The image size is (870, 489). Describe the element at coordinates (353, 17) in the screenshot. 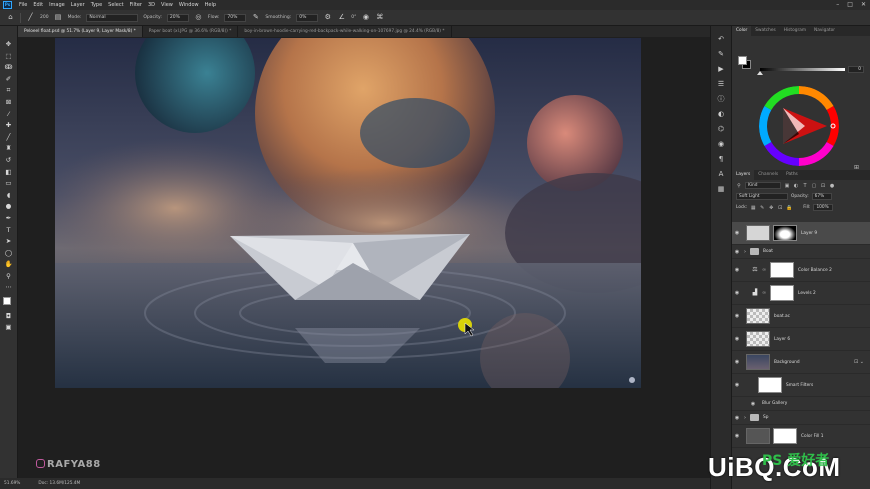

I see `angle-value: 0°` at that location.